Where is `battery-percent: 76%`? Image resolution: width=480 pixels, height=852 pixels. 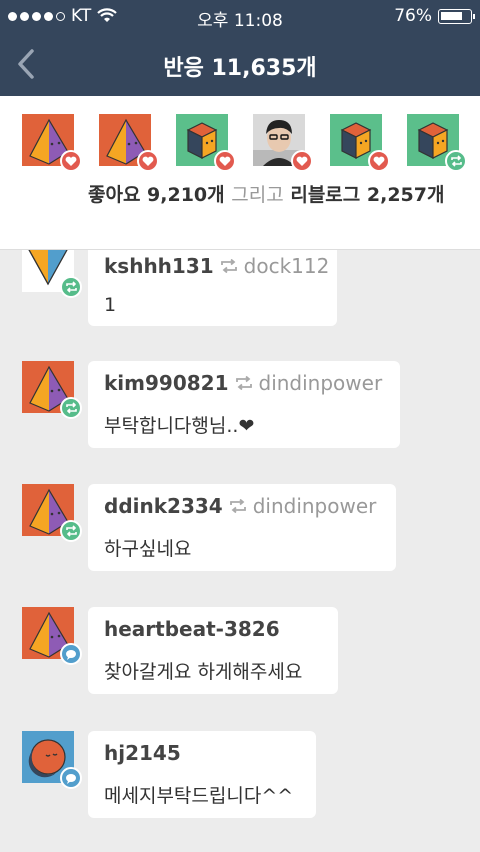 battery-percent: 76% is located at coordinates (413, 16).